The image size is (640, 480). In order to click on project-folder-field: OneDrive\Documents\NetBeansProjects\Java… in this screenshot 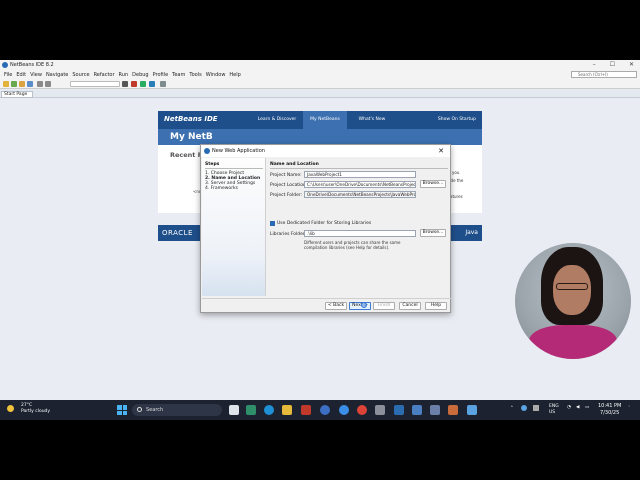, I will do `click(360, 194)`.